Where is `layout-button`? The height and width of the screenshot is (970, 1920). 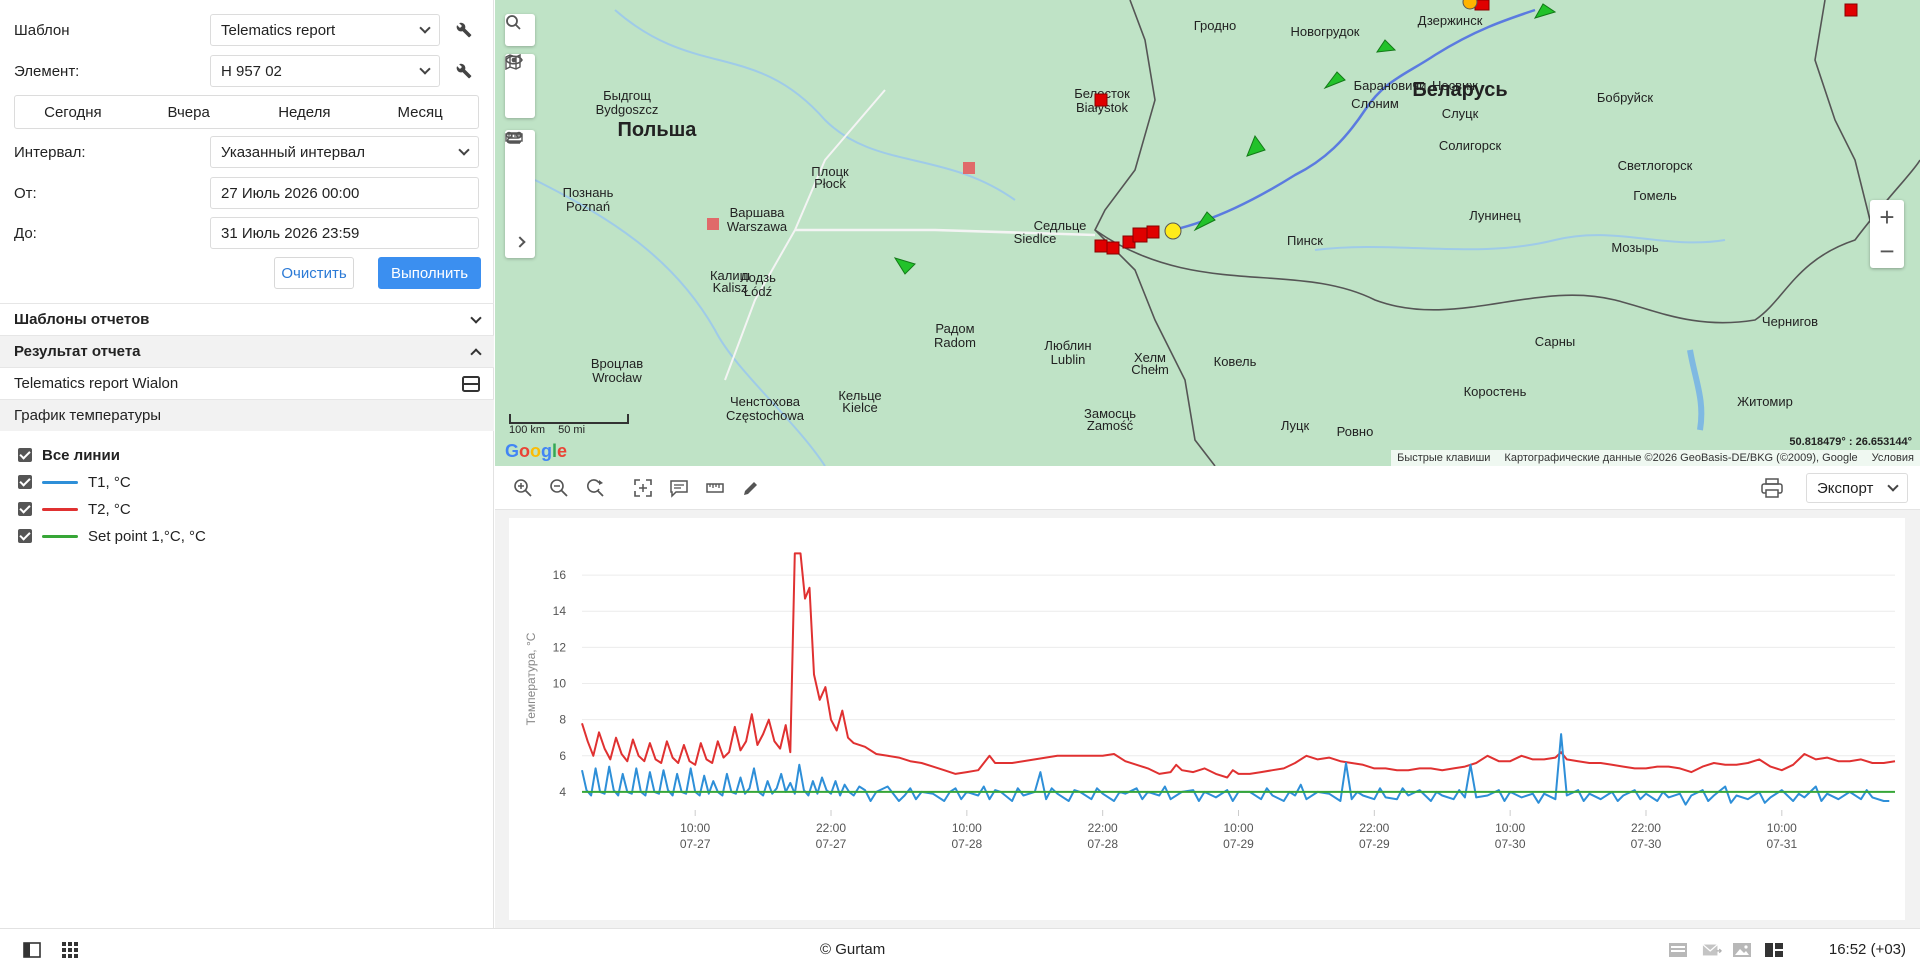 layout-button is located at coordinates (1774, 950).